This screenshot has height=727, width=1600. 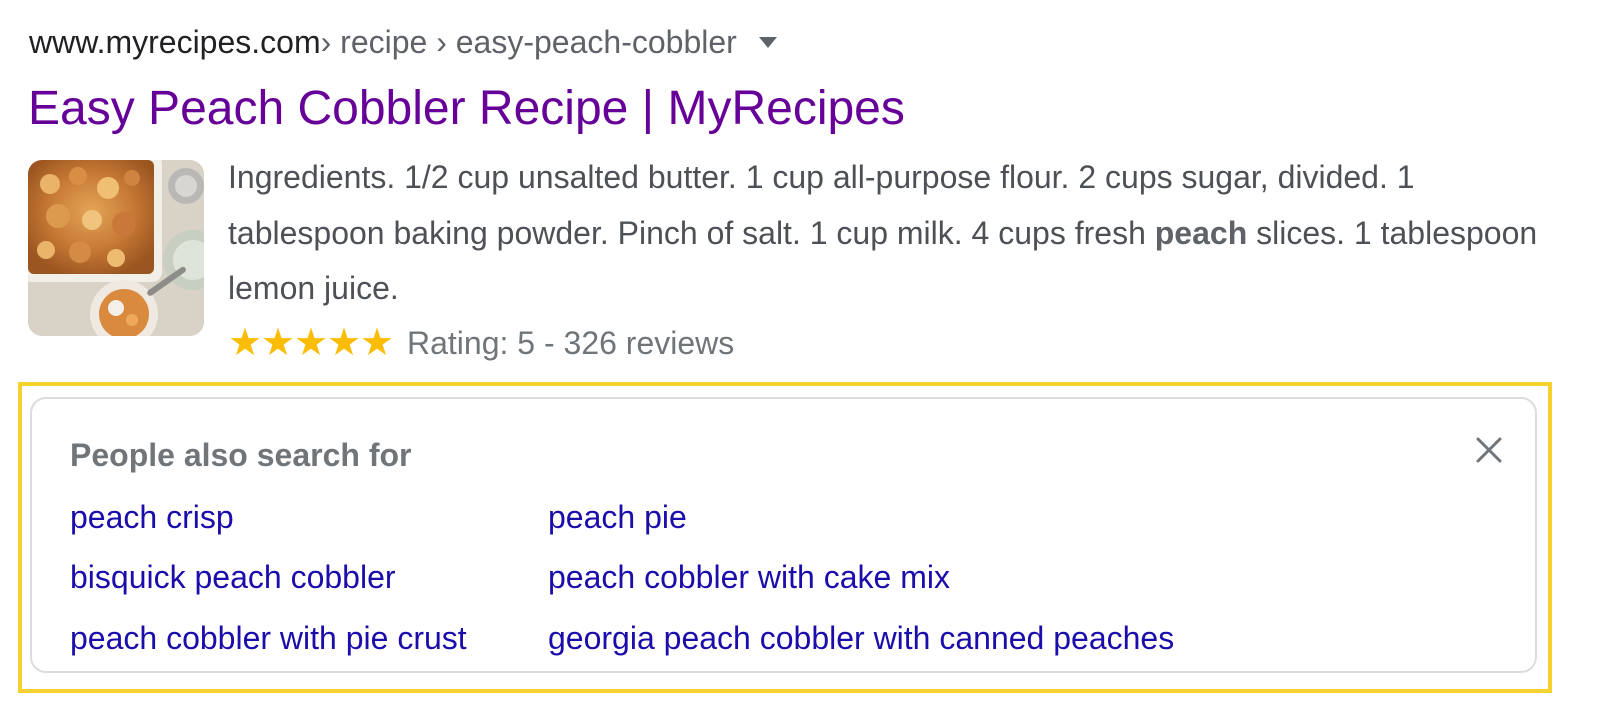 What do you see at coordinates (241, 455) in the screenshot?
I see `people-also-search-heading: People also search for` at bounding box center [241, 455].